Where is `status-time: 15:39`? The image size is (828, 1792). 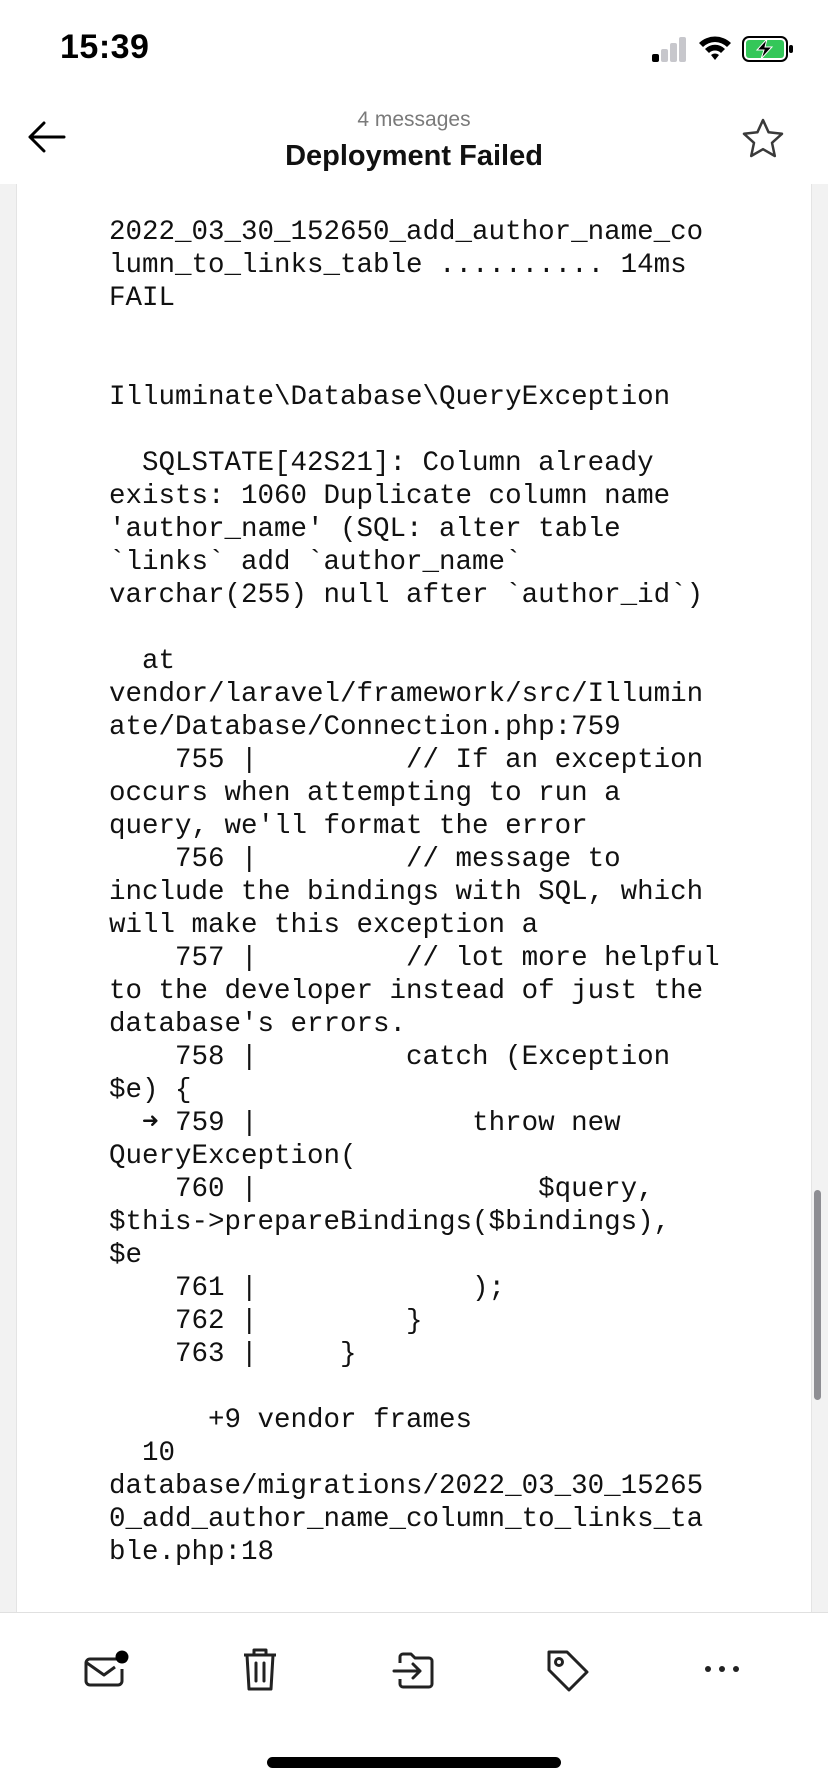
status-time: 15:39 is located at coordinates (105, 47).